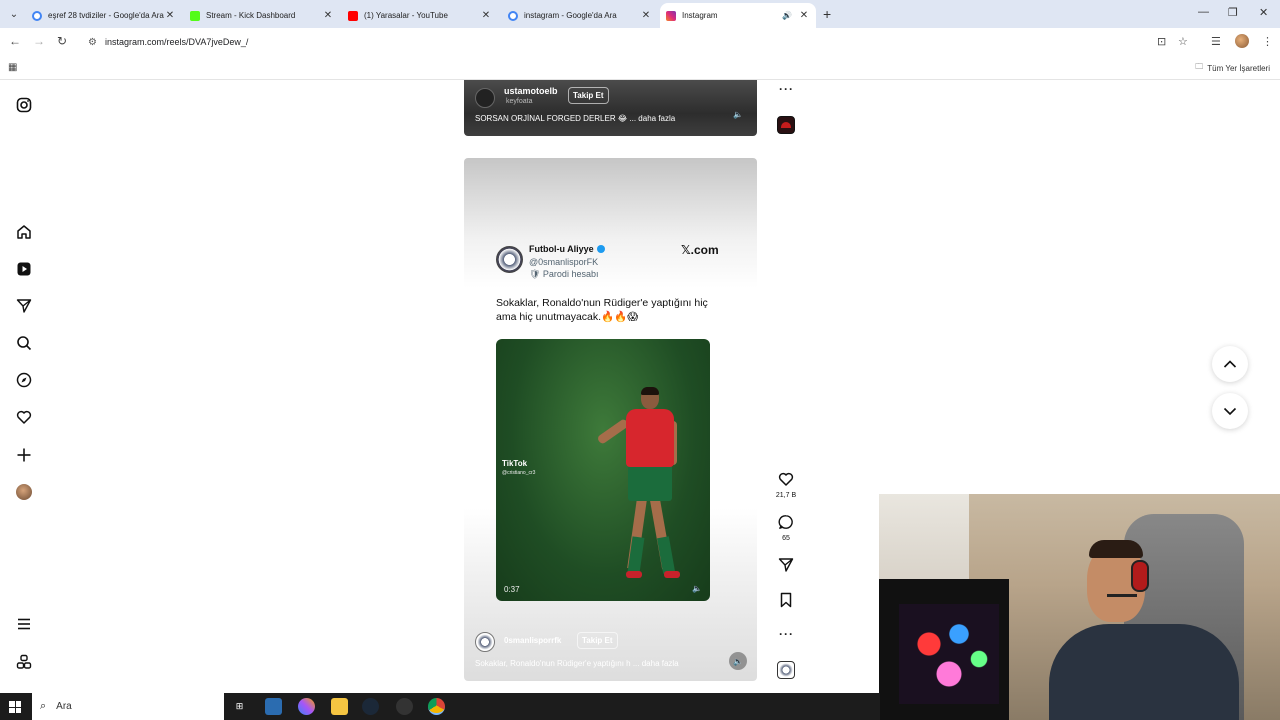 The width and height of the screenshot is (1280, 720). I want to click on create-plus-icon, so click(24, 455).